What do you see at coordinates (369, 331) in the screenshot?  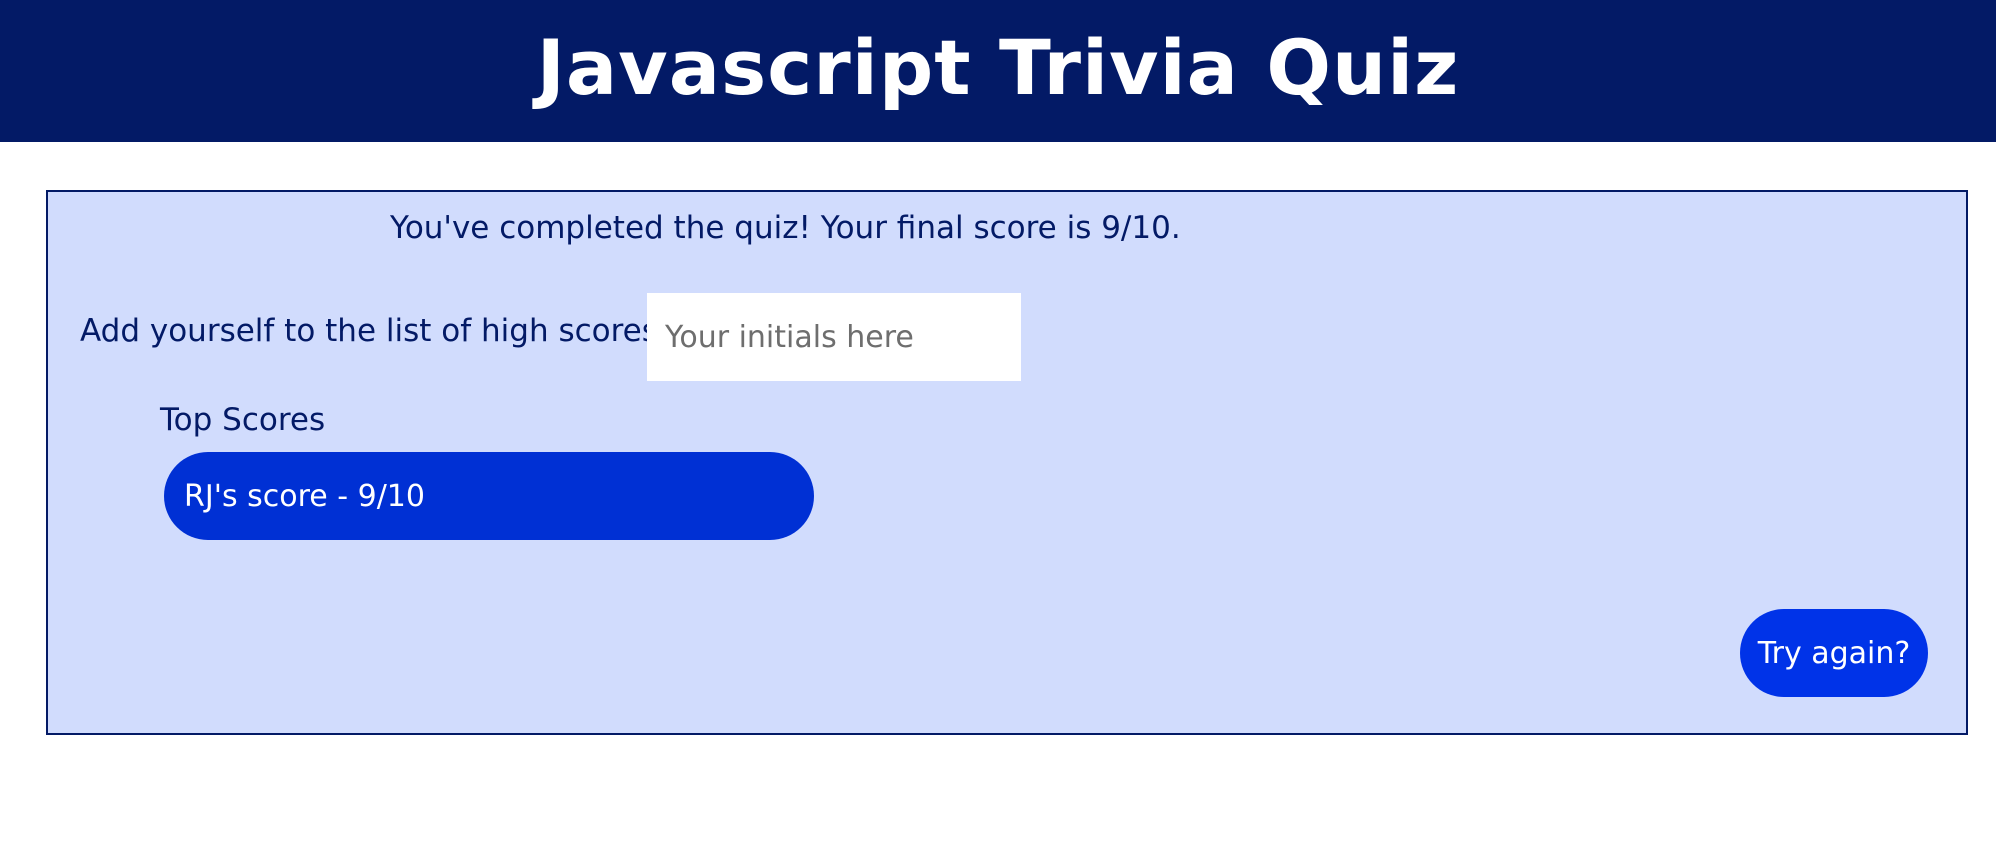 I see `add-high-score-label: Add yourself to the list of high scores` at bounding box center [369, 331].